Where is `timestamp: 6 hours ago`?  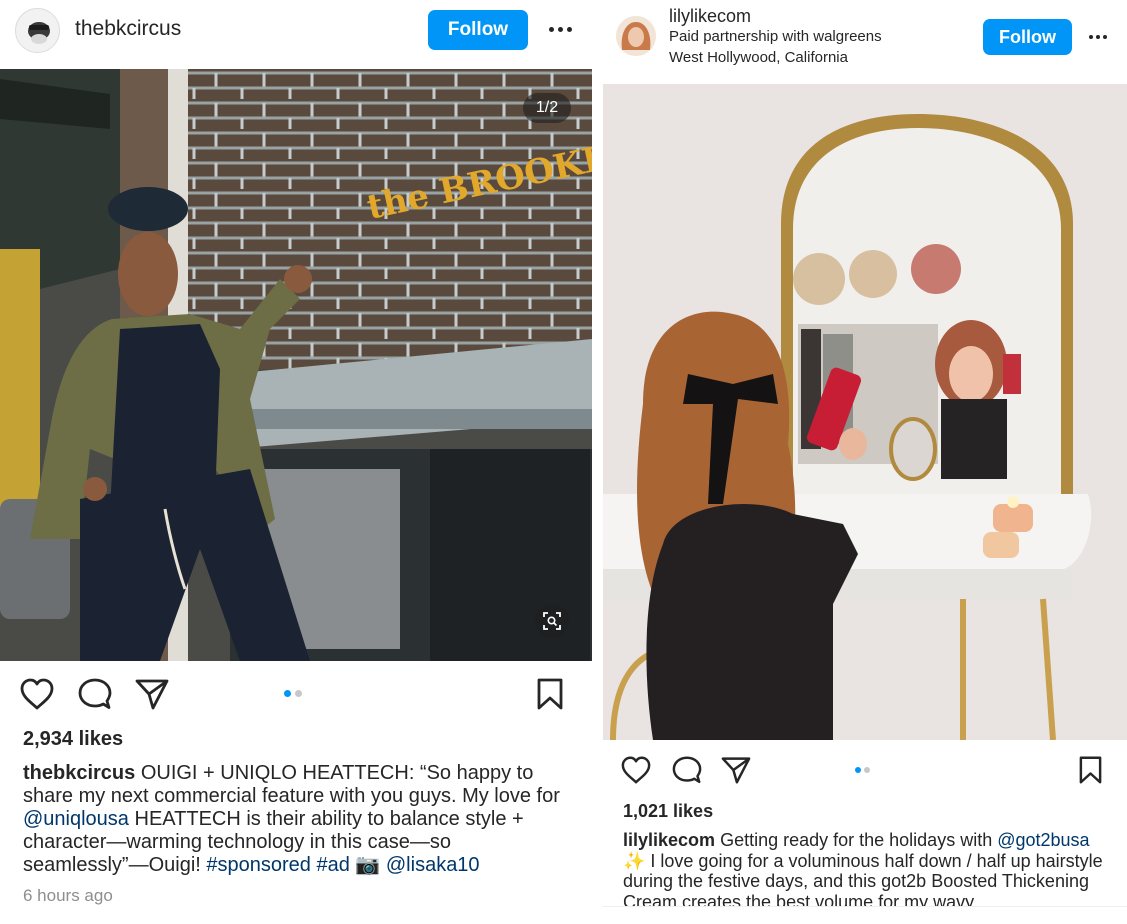
timestamp: 6 hours ago is located at coordinates (68, 895).